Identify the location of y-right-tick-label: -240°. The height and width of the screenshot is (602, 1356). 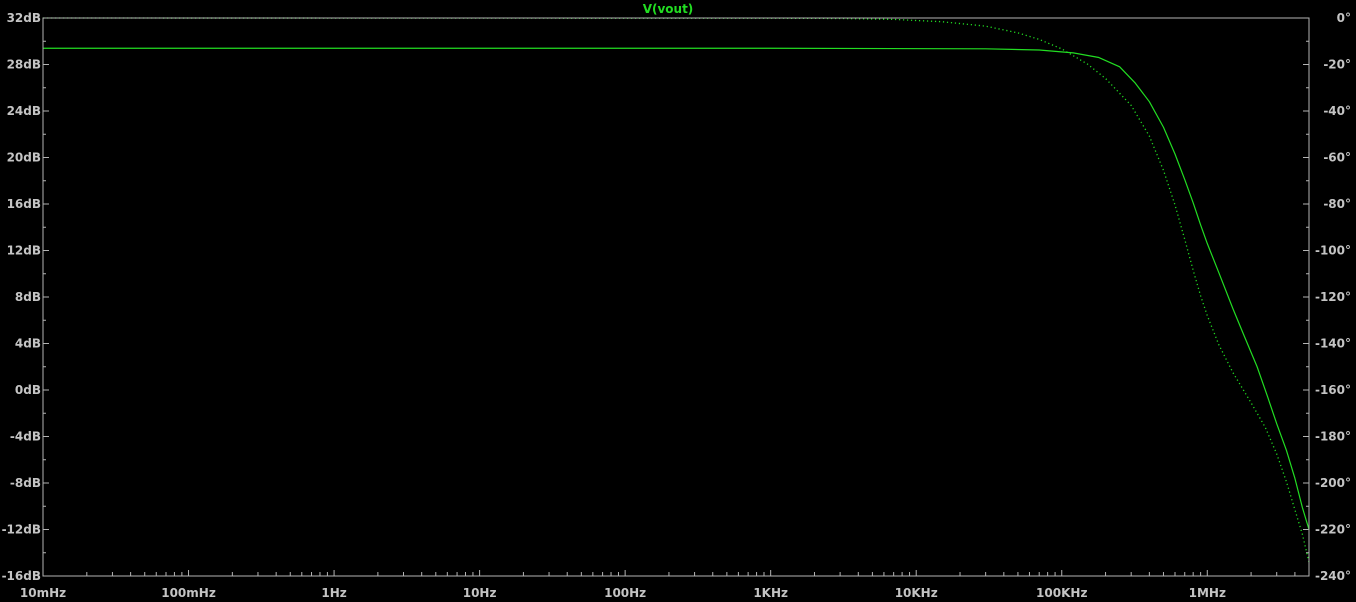
(1333, 576).